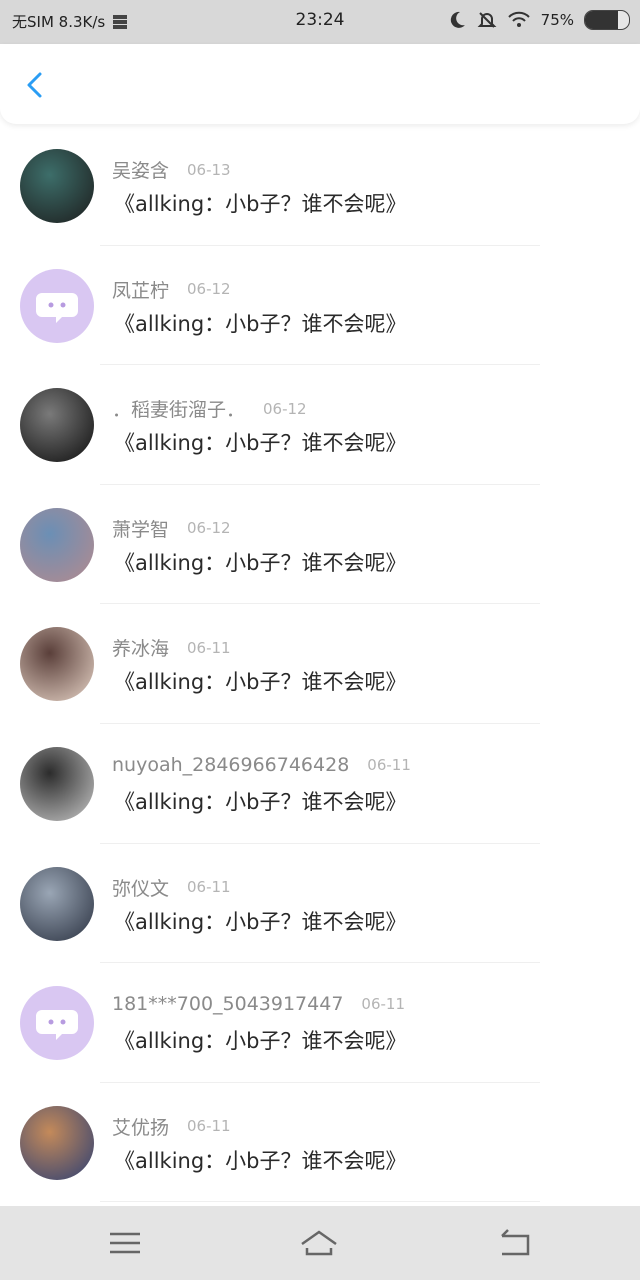  What do you see at coordinates (140, 887) in the screenshot?
I see `username: 弥仪文` at bounding box center [140, 887].